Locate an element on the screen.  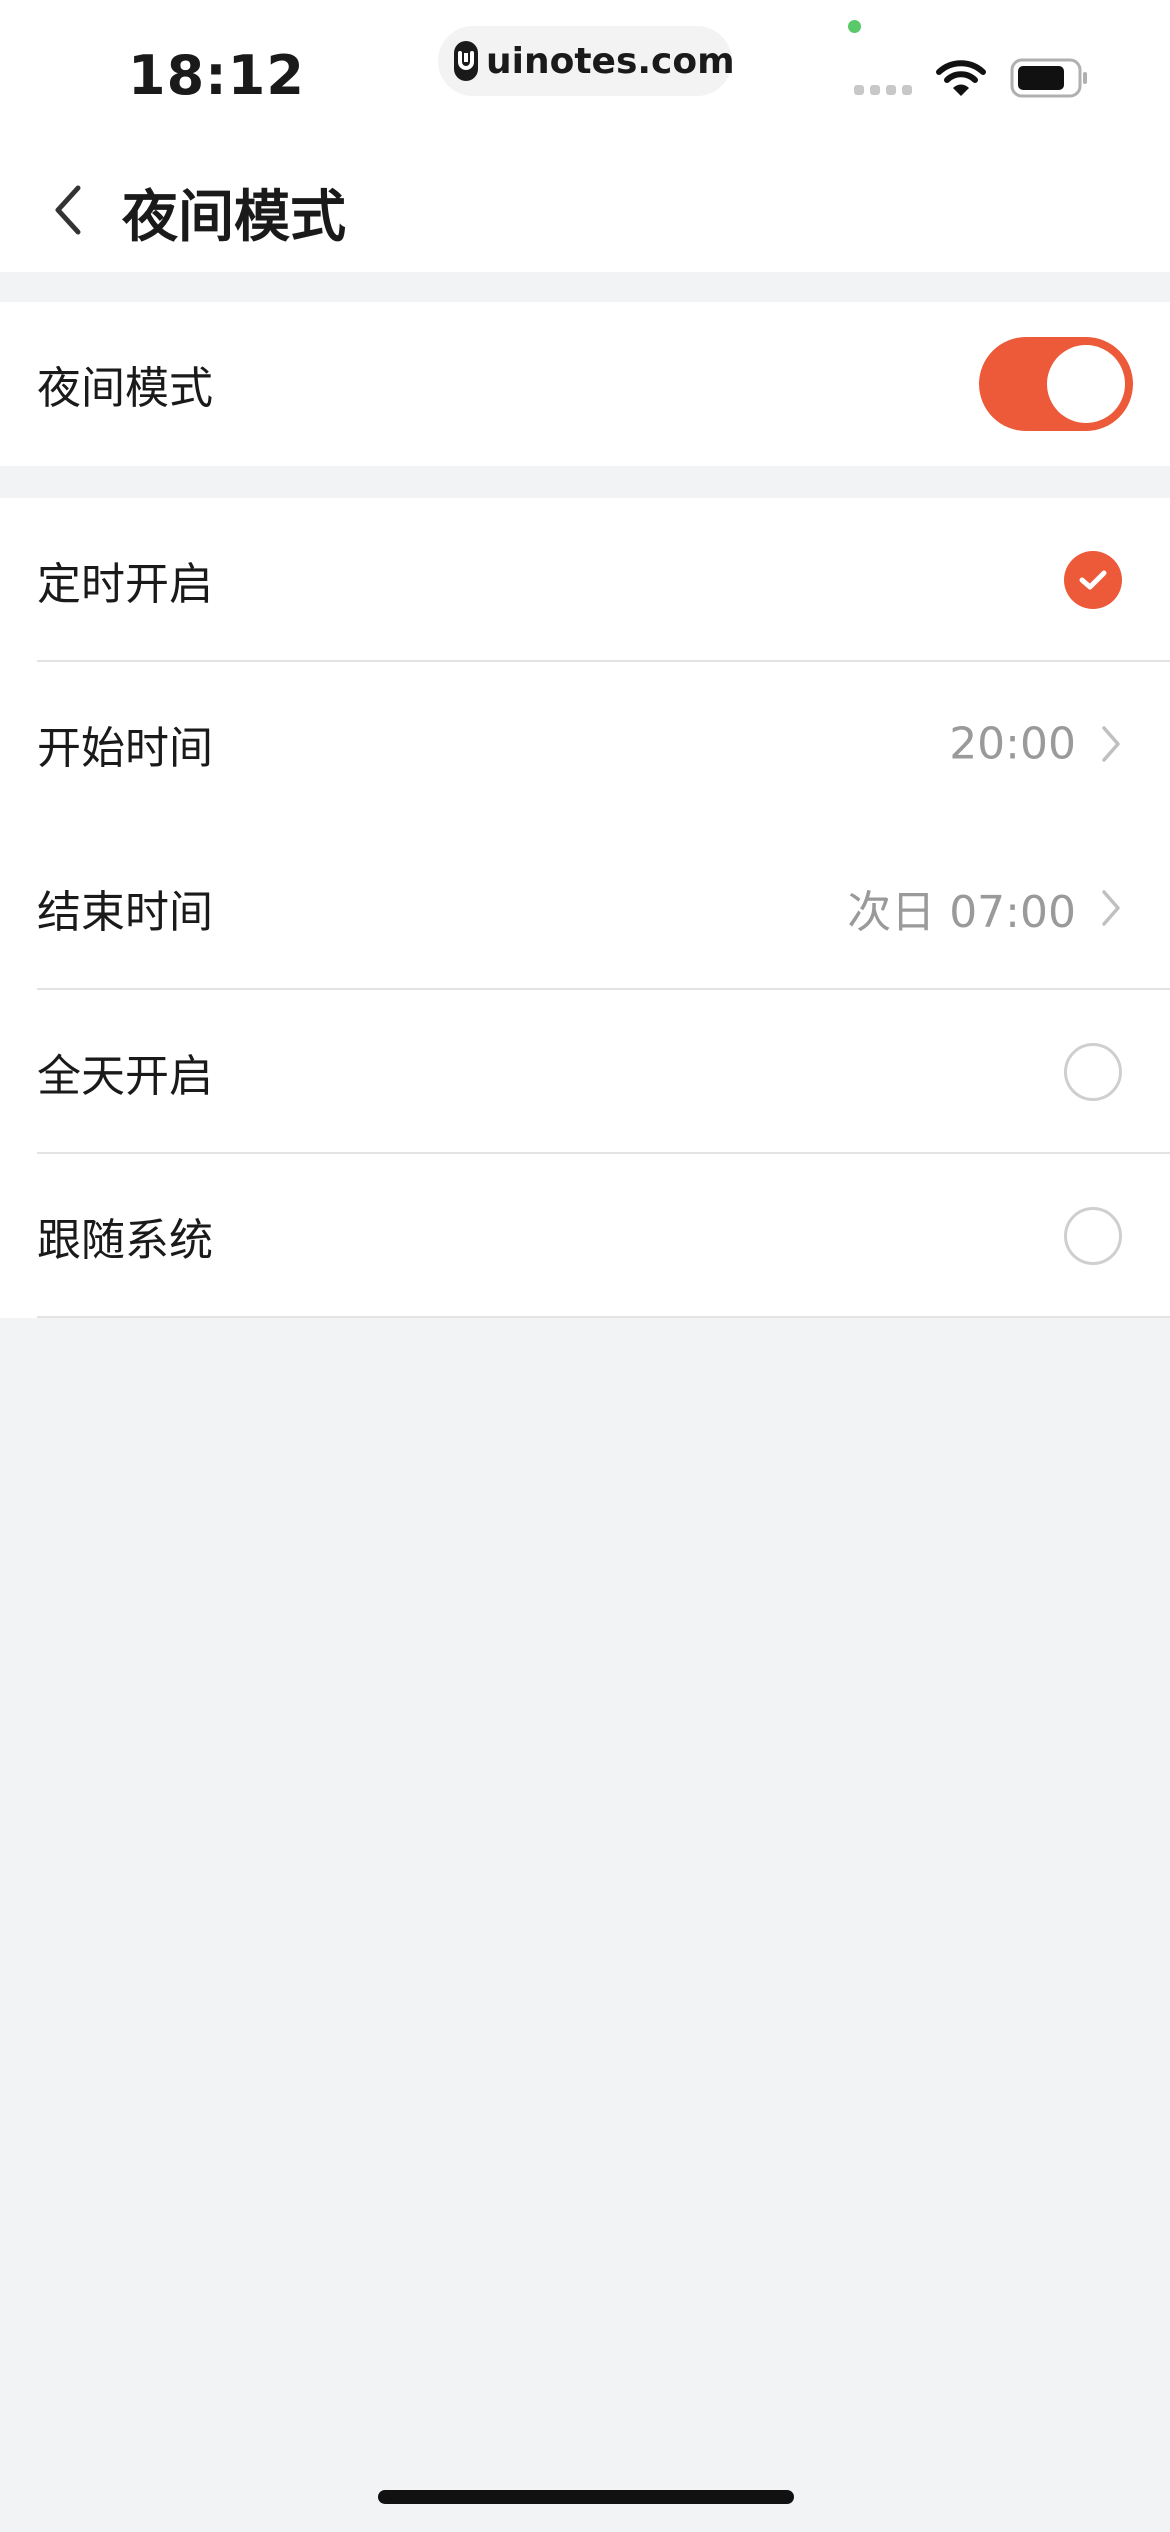
end-time-value: 次日 07:00 is located at coordinates (961, 912).